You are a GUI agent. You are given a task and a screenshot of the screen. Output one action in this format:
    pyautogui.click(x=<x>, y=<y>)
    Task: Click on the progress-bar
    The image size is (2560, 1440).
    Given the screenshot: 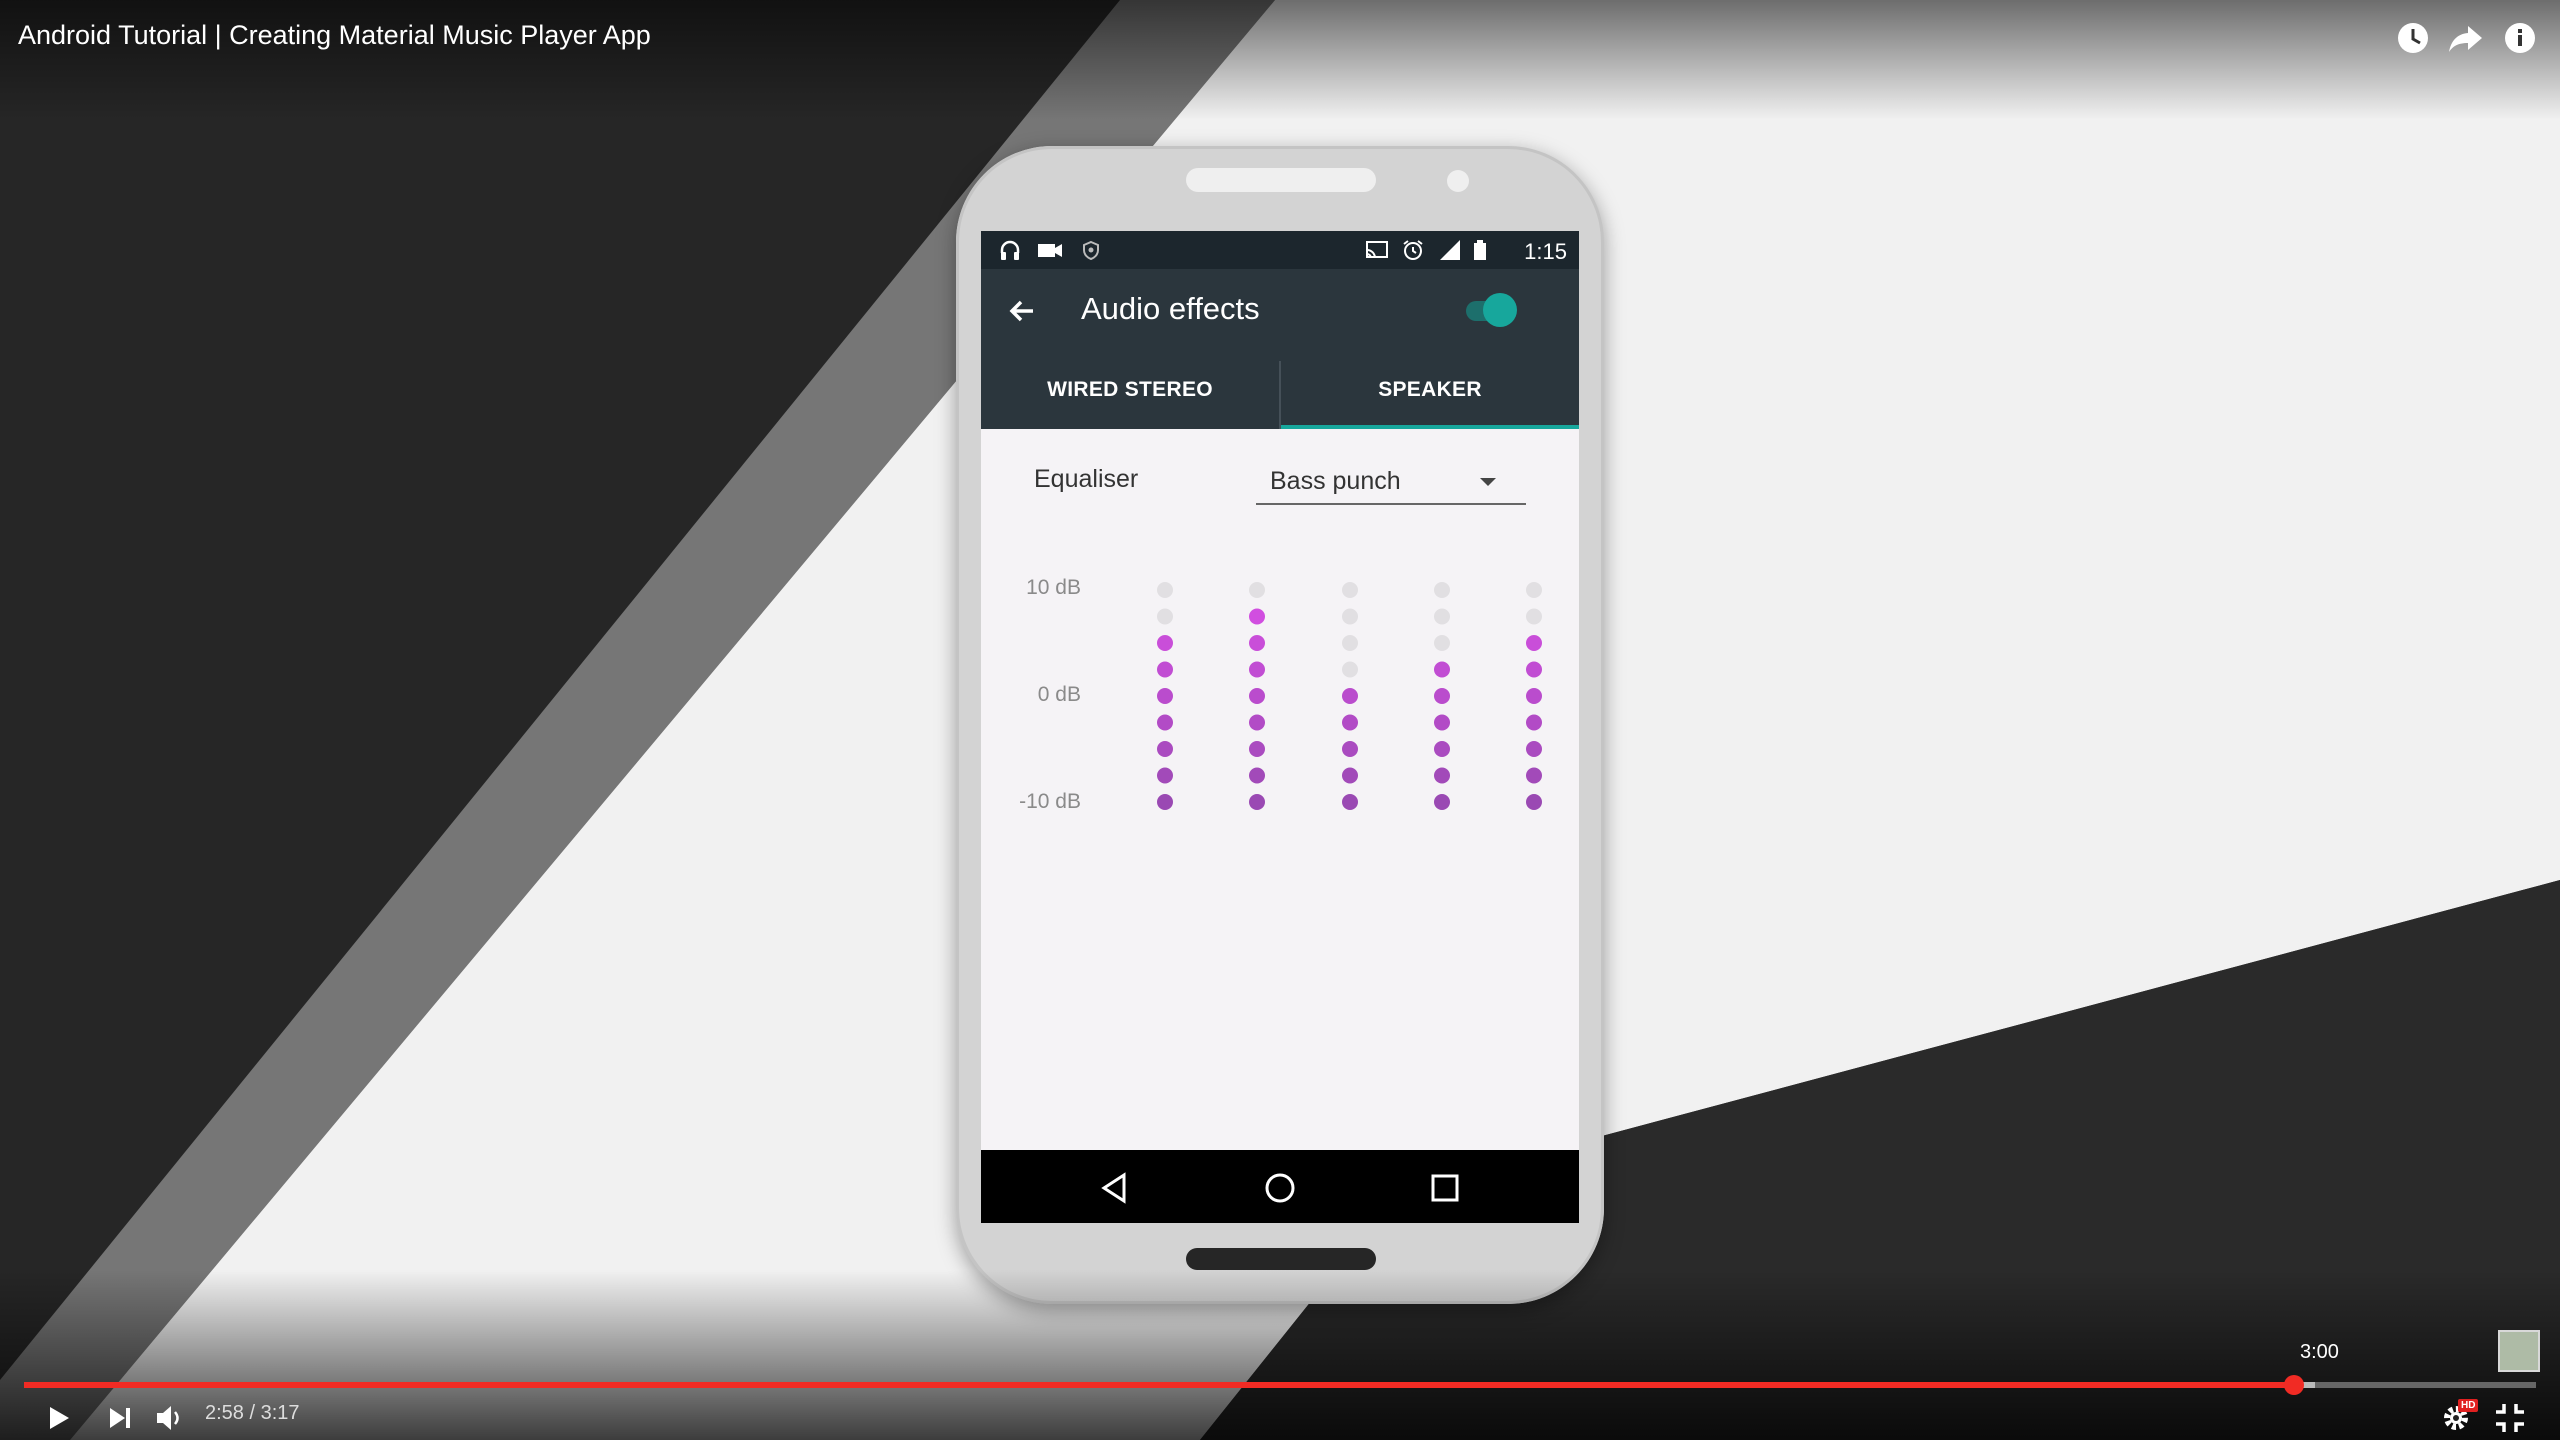 What is the action you would take?
    pyautogui.click(x=1280, y=1385)
    